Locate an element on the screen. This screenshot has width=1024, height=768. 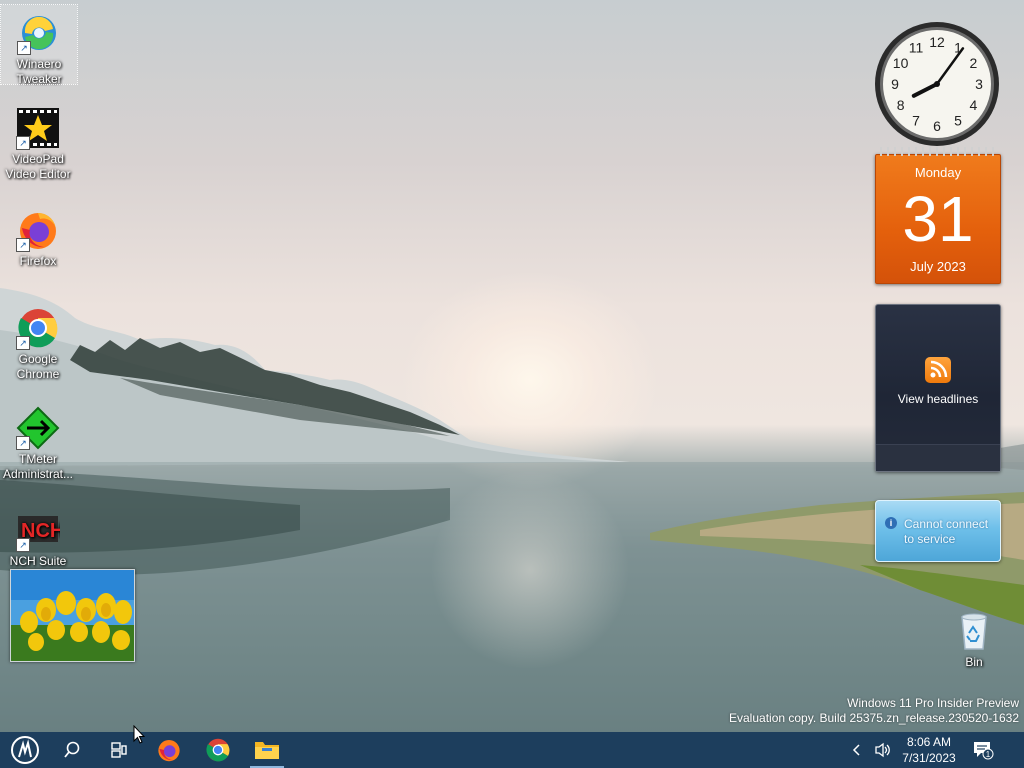
volume-button is located at coordinates (883, 750).